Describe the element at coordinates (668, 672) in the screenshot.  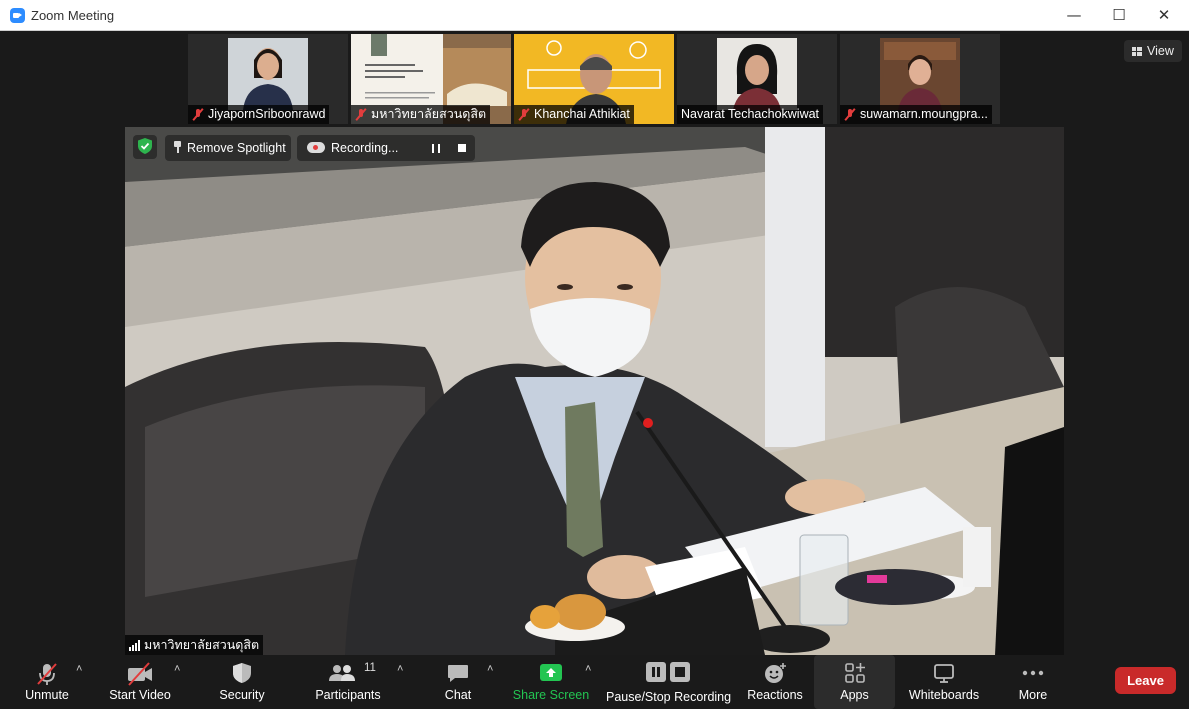
I see `pause-stop-icon` at that location.